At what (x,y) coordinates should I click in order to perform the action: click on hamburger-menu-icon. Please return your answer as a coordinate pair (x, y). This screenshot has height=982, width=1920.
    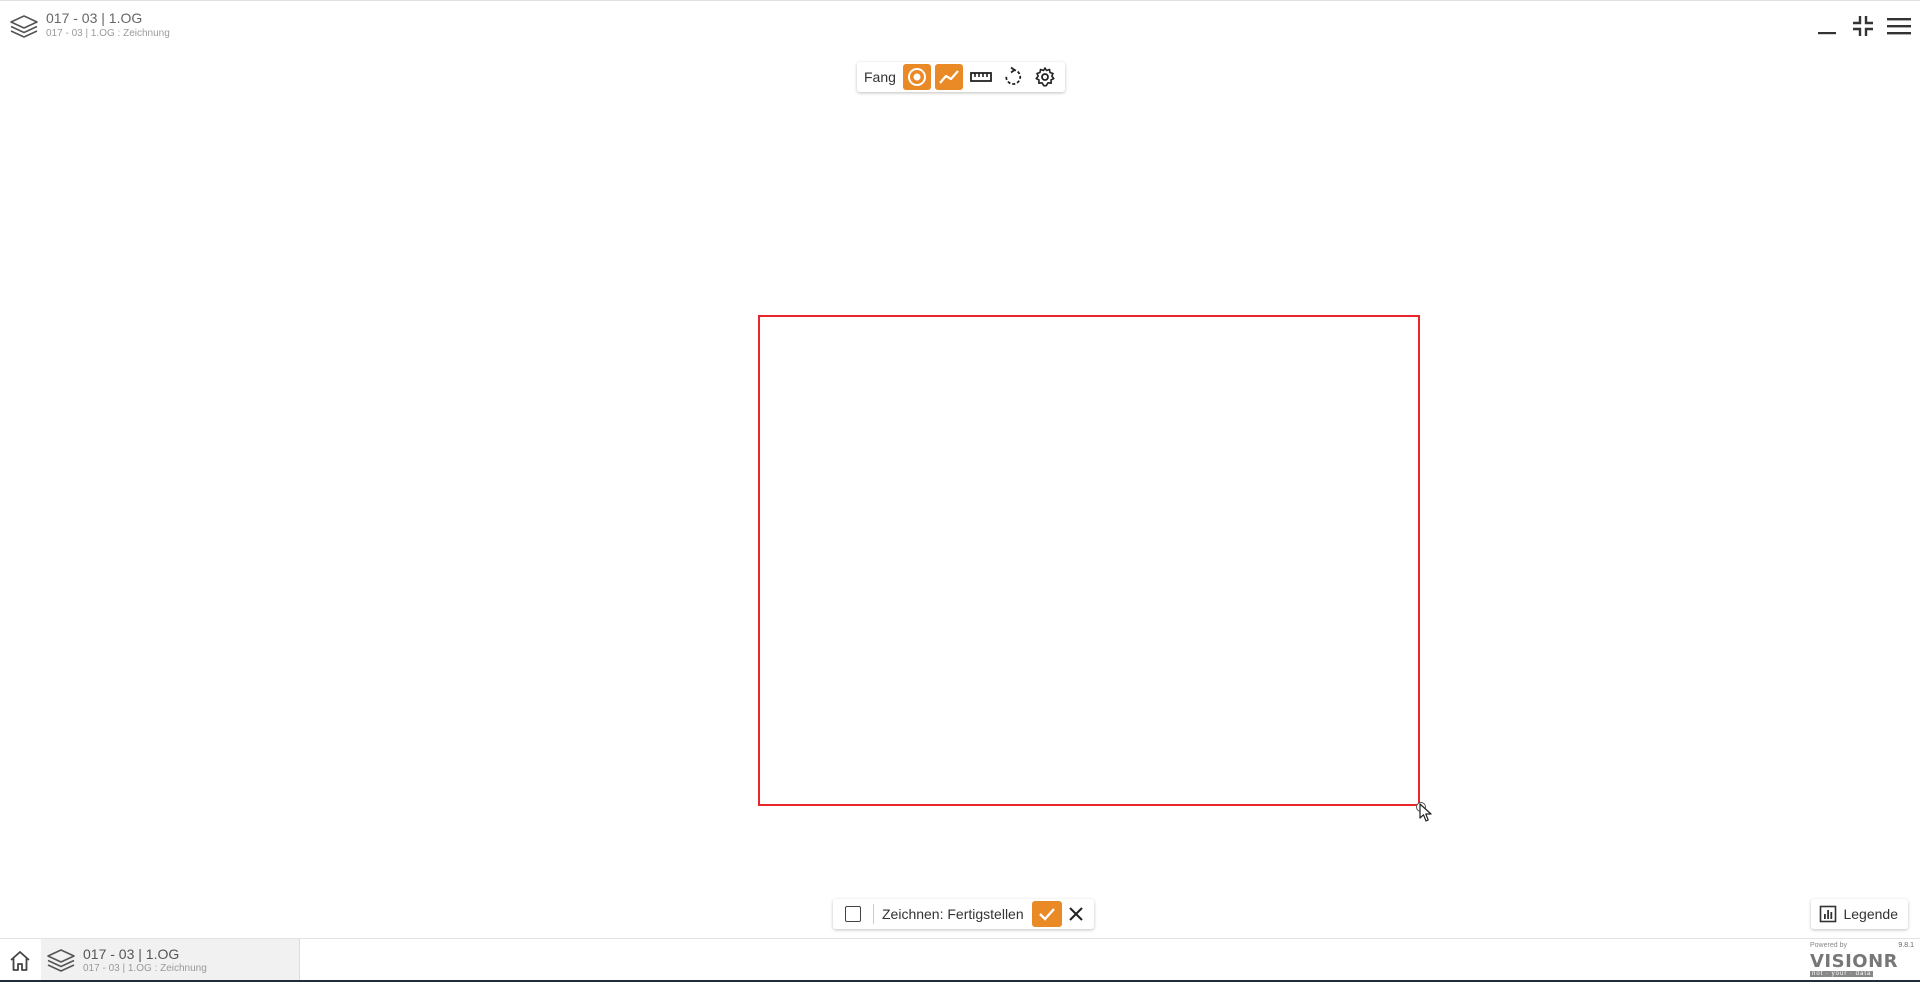
    Looking at the image, I should click on (1899, 26).